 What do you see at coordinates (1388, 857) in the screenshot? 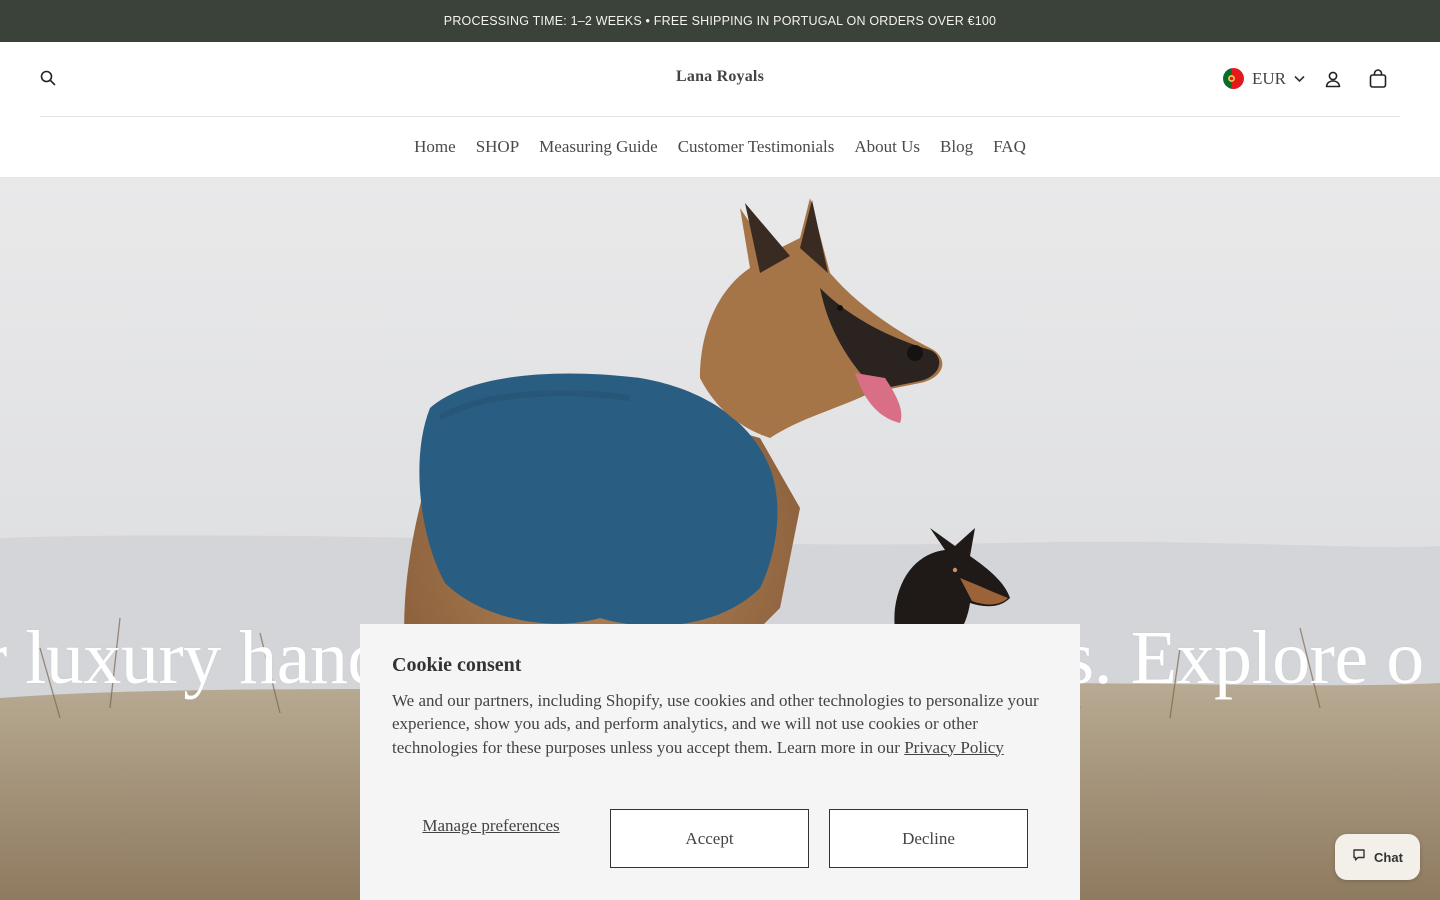
I see `chat-label: Chat` at bounding box center [1388, 857].